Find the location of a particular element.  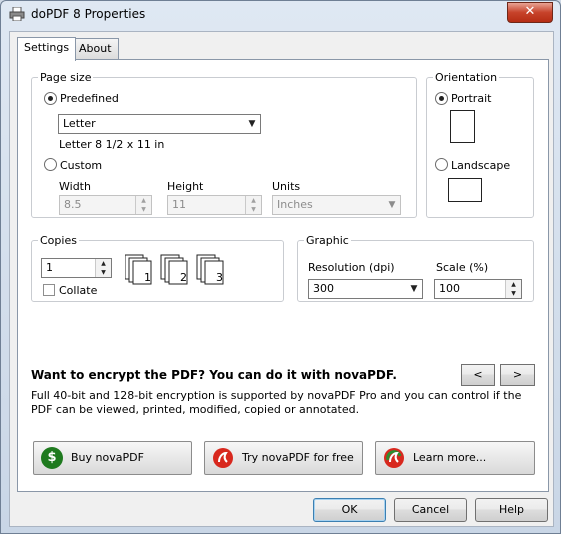

page-number-3: 3 is located at coordinates (219, 277).